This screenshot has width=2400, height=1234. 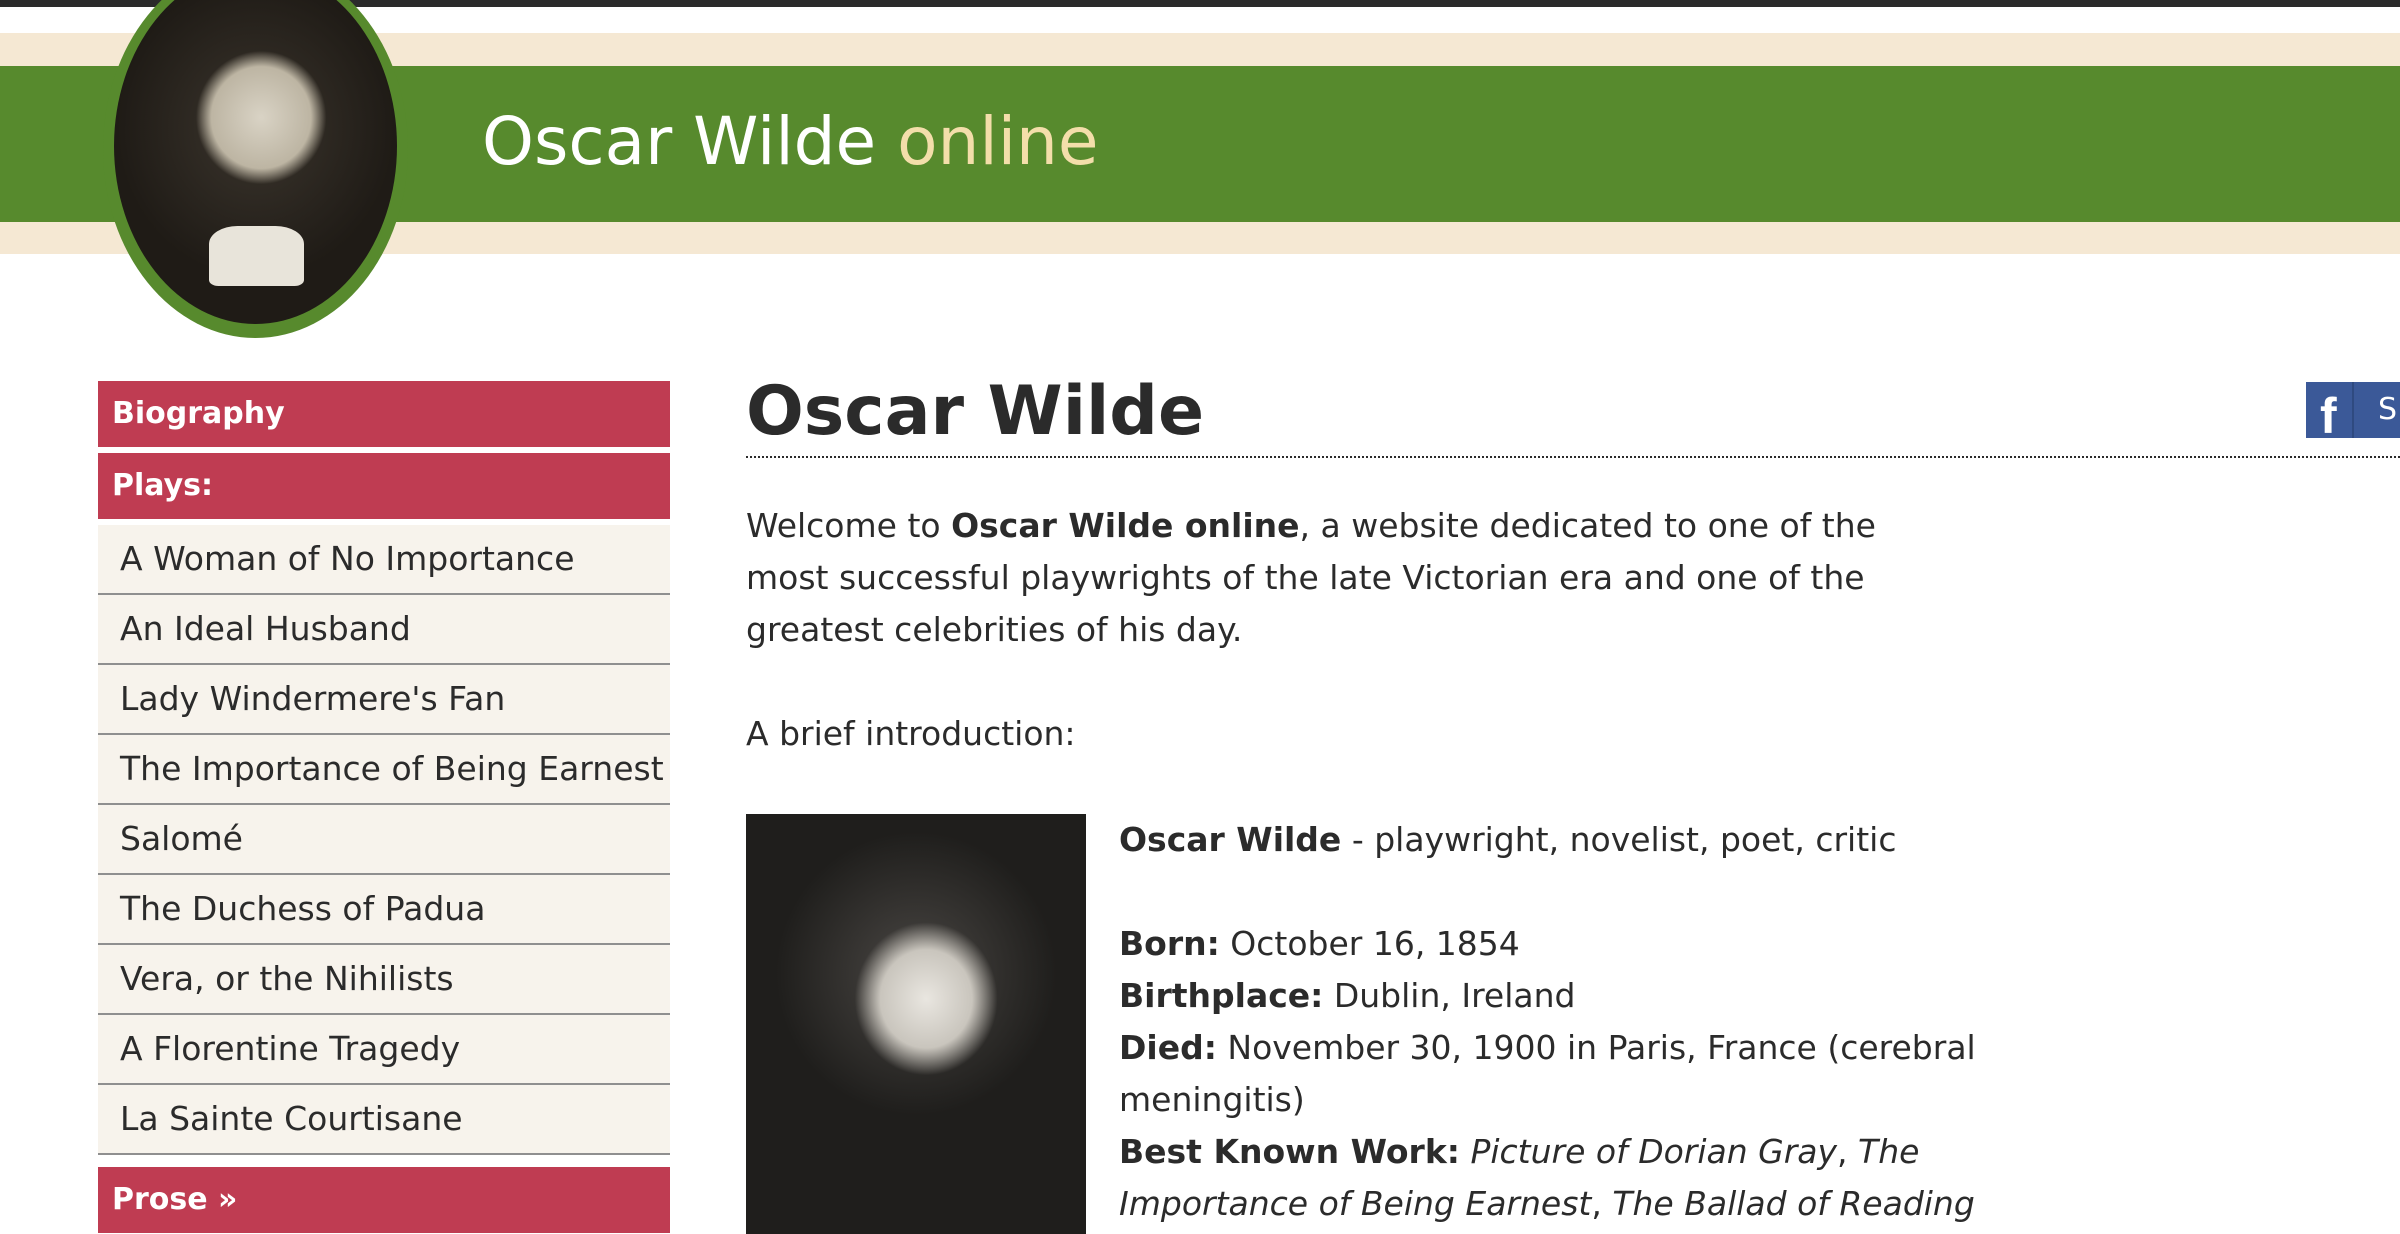 I want to click on oscar-wilde-portrait-logo, so click(x=255, y=162).